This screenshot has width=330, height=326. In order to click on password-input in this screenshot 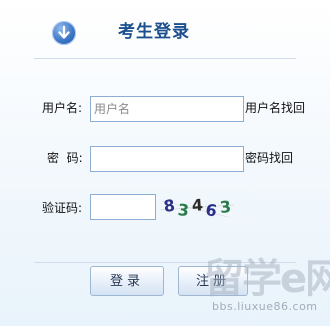, I will do `click(167, 159)`.